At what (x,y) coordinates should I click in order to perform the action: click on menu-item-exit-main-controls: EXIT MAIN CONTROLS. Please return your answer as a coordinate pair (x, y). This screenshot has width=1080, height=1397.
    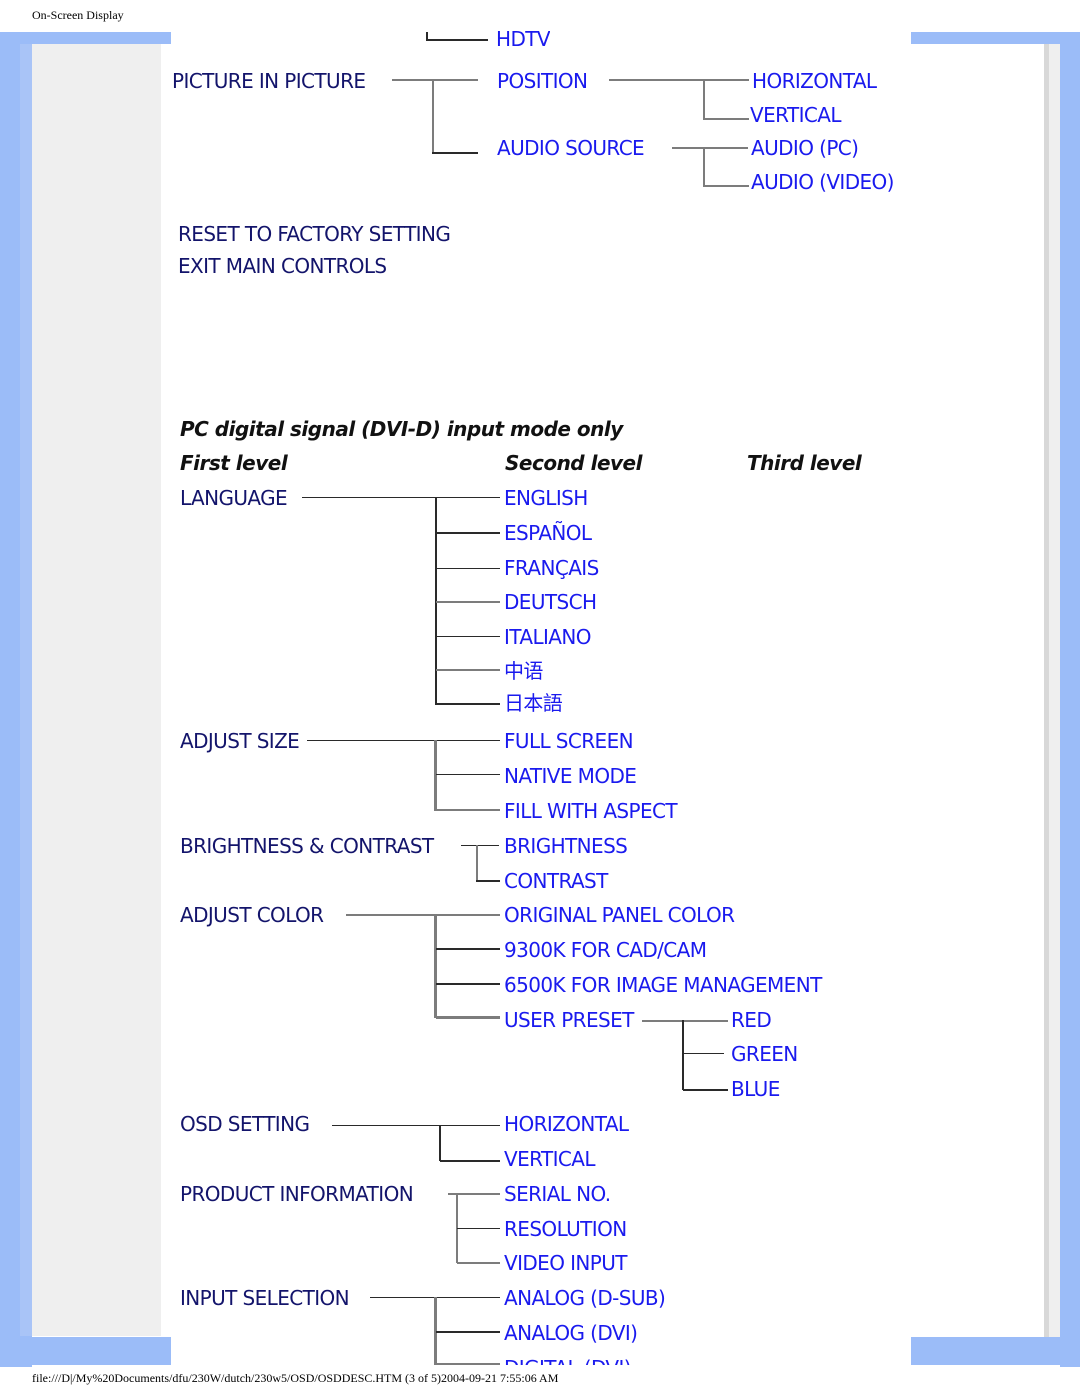
    Looking at the image, I should click on (282, 266).